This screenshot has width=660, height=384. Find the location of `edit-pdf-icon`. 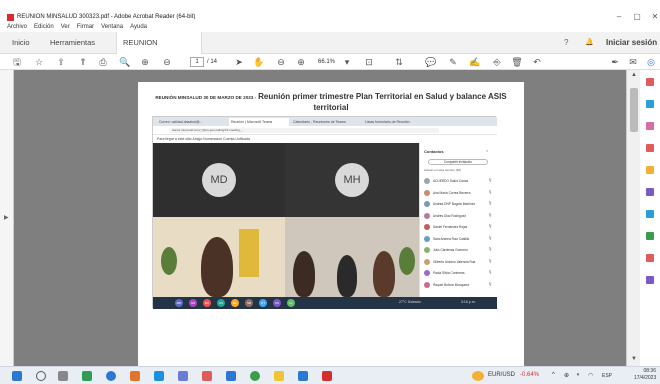

edit-pdf-icon is located at coordinates (650, 126).